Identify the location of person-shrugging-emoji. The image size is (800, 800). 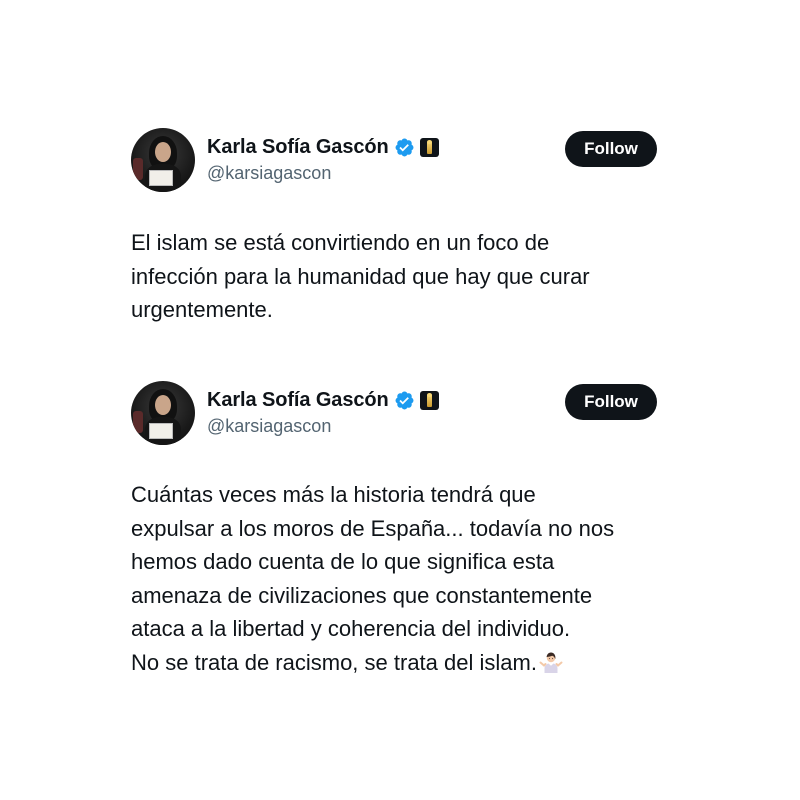
(551, 662).